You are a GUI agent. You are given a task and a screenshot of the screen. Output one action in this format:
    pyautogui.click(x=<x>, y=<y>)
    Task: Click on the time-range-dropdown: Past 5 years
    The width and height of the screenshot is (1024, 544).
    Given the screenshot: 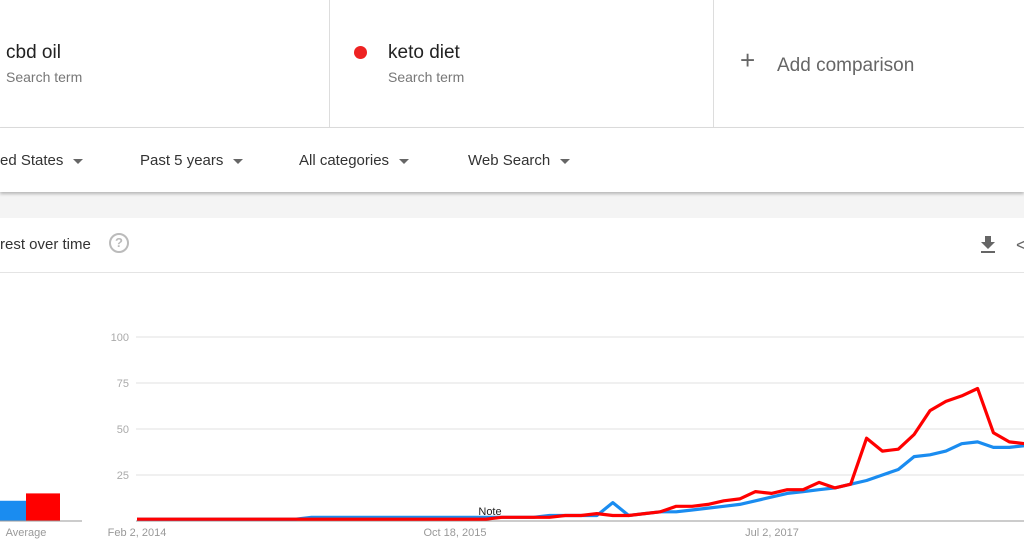 What is the action you would take?
    pyautogui.click(x=192, y=160)
    